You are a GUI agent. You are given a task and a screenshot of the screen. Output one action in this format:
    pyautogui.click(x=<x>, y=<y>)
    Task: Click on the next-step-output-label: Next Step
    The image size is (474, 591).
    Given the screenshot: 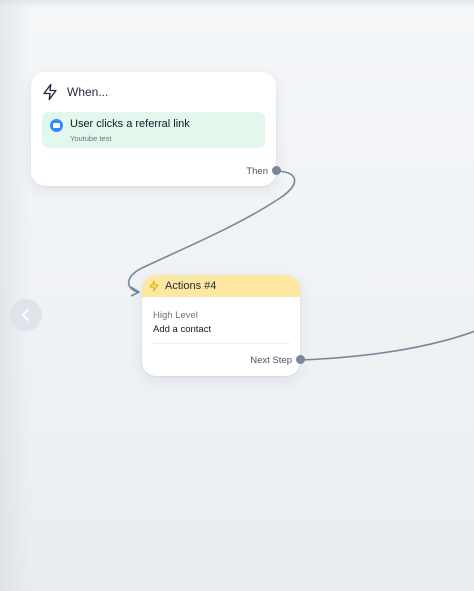 What is the action you would take?
    pyautogui.click(x=271, y=360)
    